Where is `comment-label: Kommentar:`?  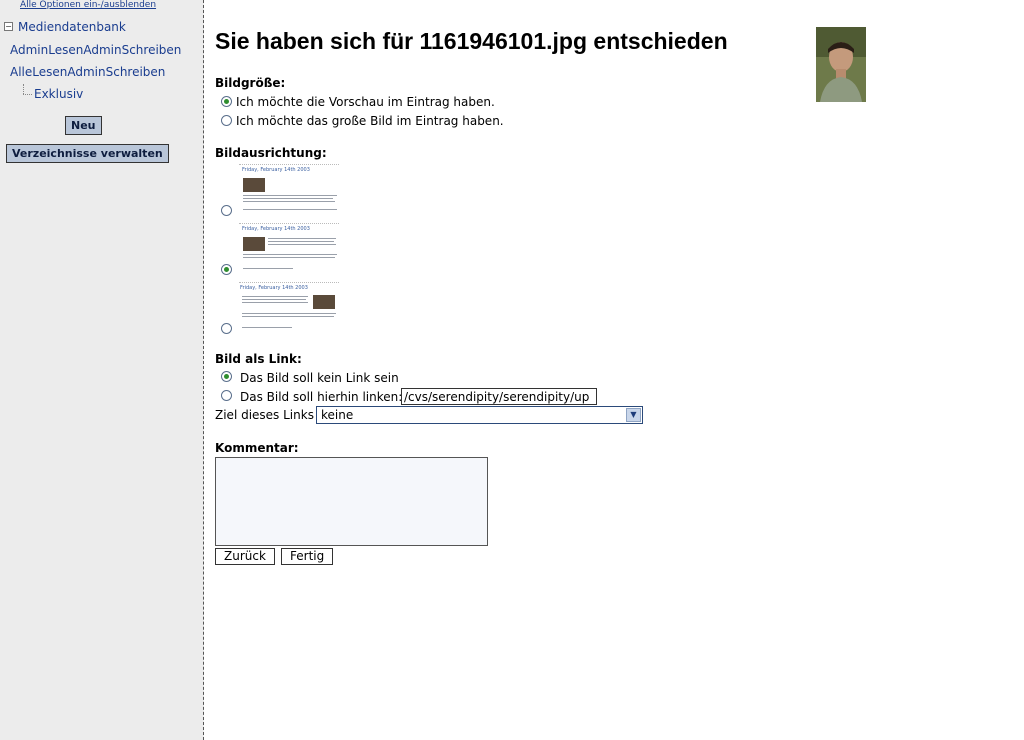
comment-label: Kommentar: is located at coordinates (257, 448).